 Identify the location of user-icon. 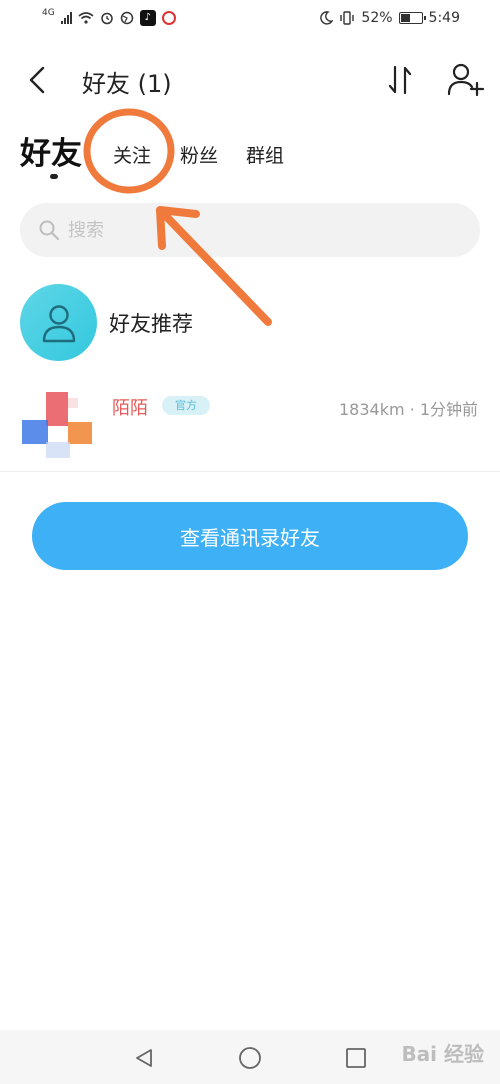
(58, 323).